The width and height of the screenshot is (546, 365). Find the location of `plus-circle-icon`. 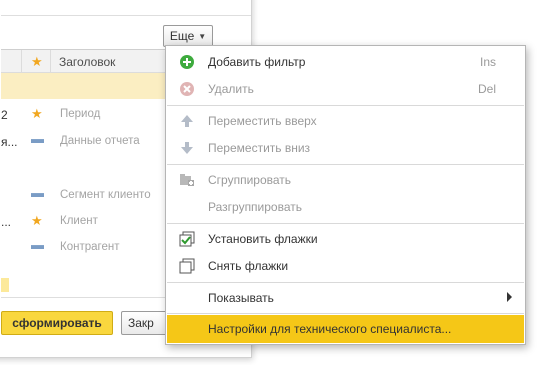

plus-circle-icon is located at coordinates (187, 62).